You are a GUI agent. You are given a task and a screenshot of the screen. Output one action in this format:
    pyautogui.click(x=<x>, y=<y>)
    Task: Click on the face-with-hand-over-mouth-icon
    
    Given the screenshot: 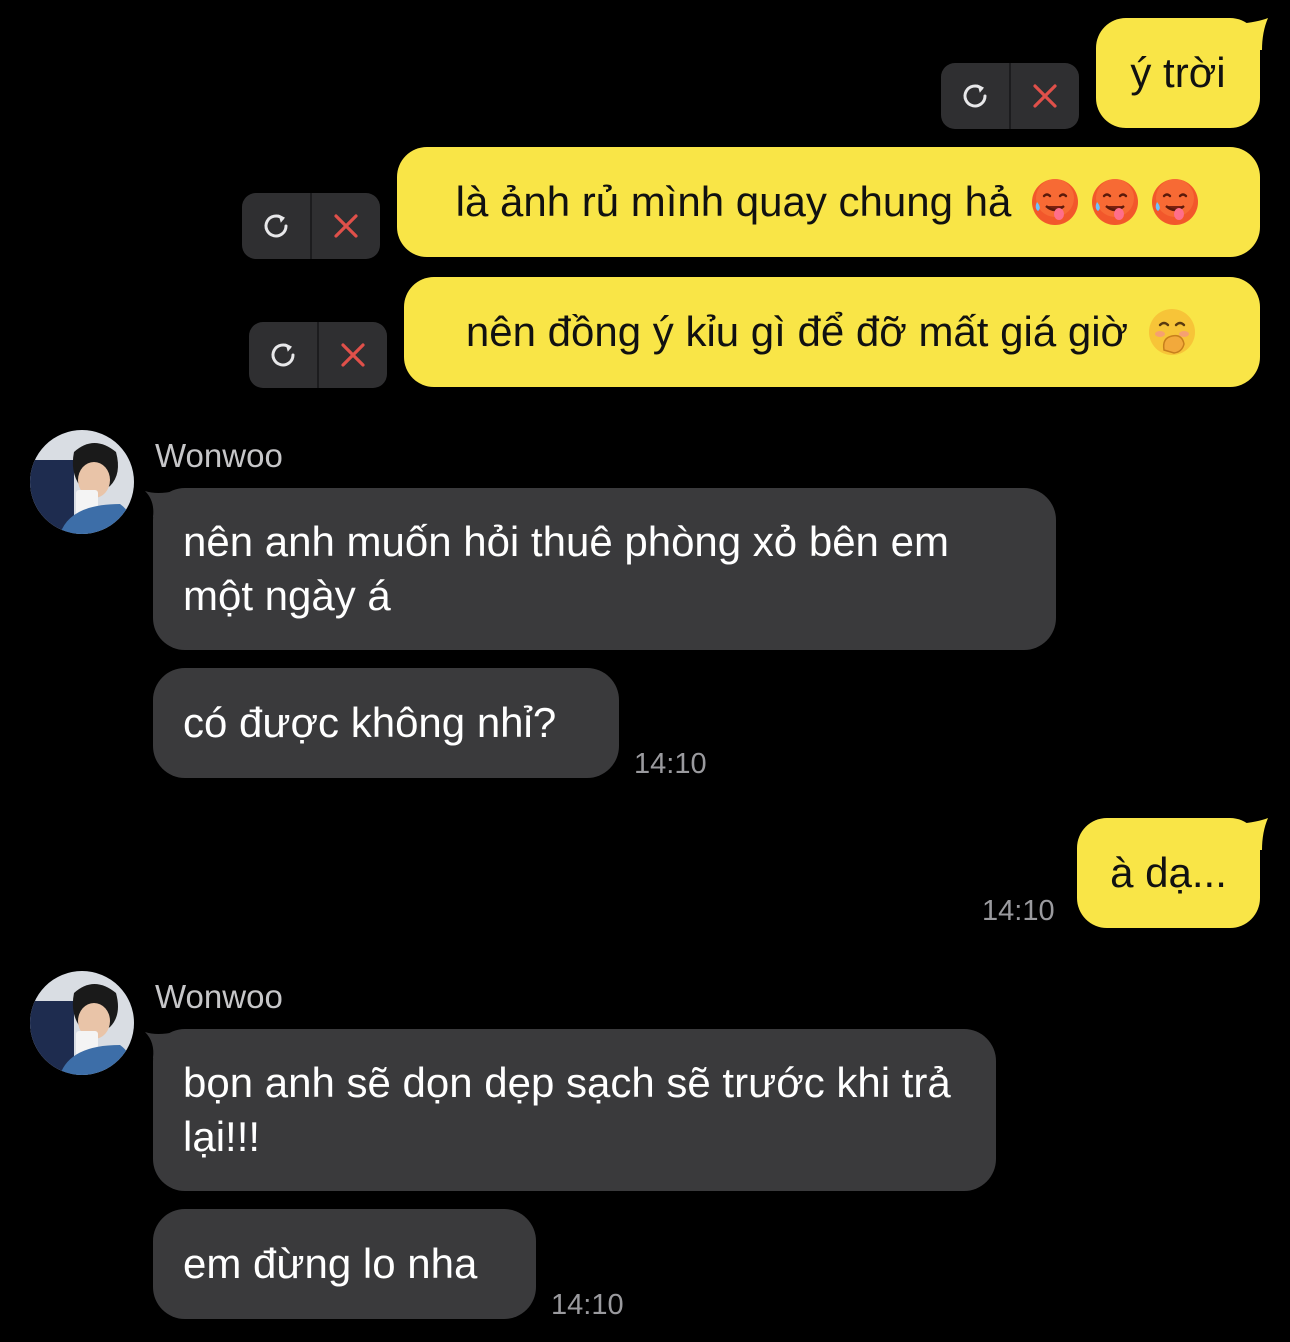 What is the action you would take?
    pyautogui.click(x=1172, y=332)
    